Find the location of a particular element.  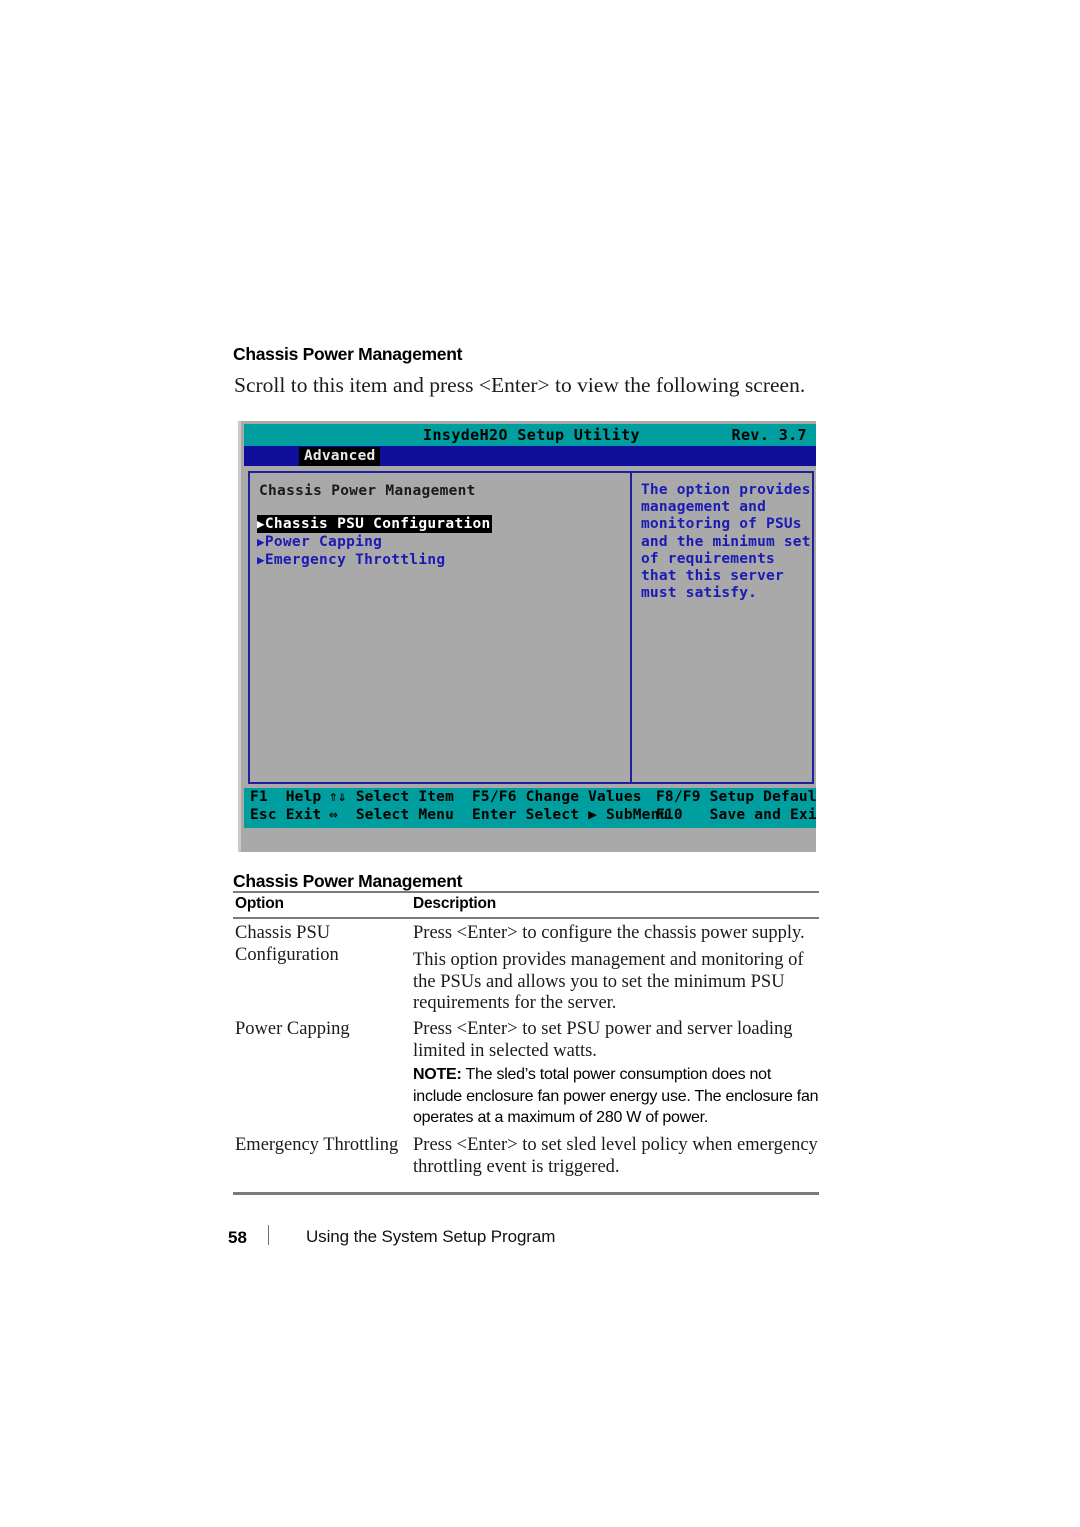

bios-item-power-capping: ▶Power Capping is located at coordinates (320, 542).